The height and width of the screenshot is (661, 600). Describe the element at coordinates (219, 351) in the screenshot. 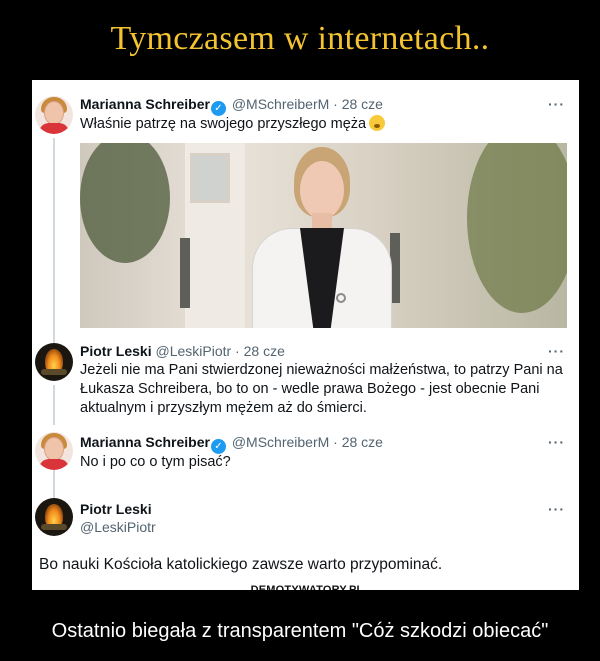

I see `author-meta: @LeskiPiotr · 28 cze` at that location.